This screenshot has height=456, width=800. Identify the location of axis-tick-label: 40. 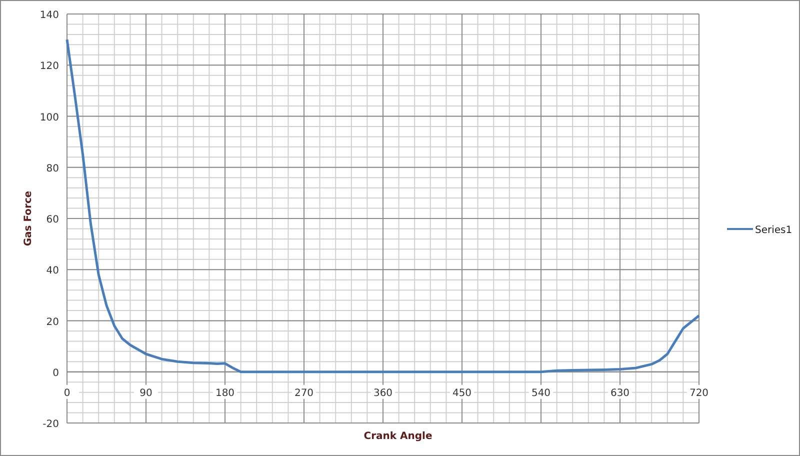
(52, 271).